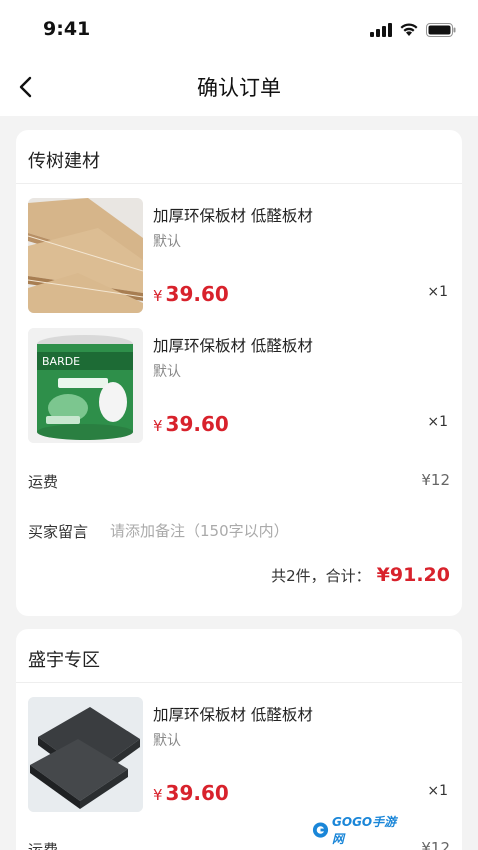 This screenshot has height=850, width=478. Describe the element at coordinates (85, 754) in the screenshot. I see `black-board-image` at that location.